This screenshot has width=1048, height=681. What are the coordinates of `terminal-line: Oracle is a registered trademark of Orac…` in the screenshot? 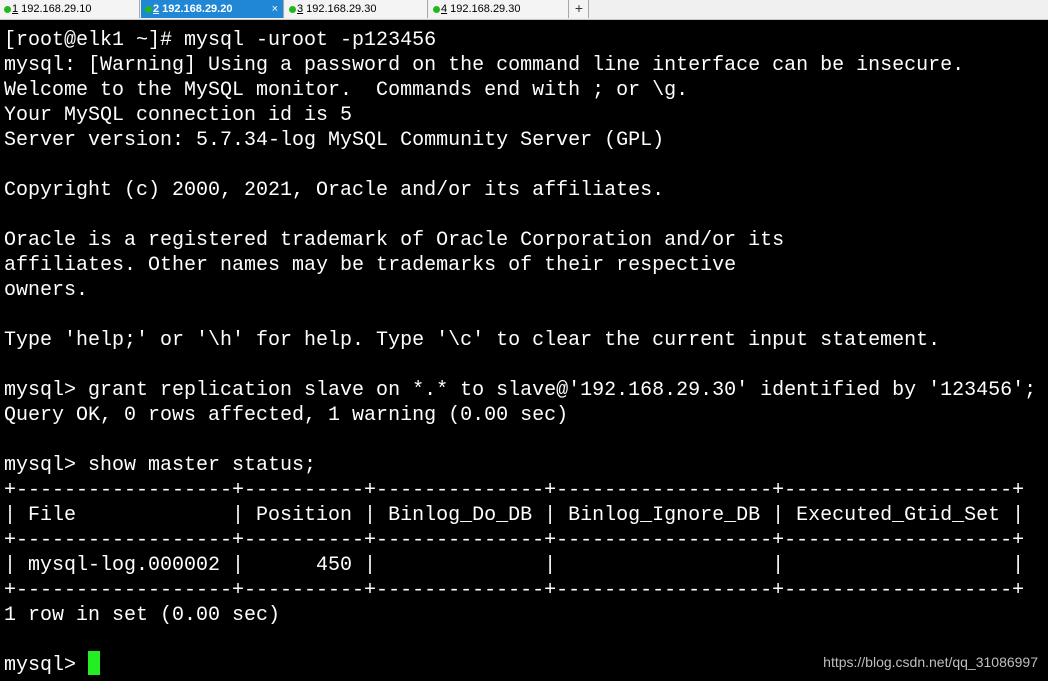 It's located at (394, 240).